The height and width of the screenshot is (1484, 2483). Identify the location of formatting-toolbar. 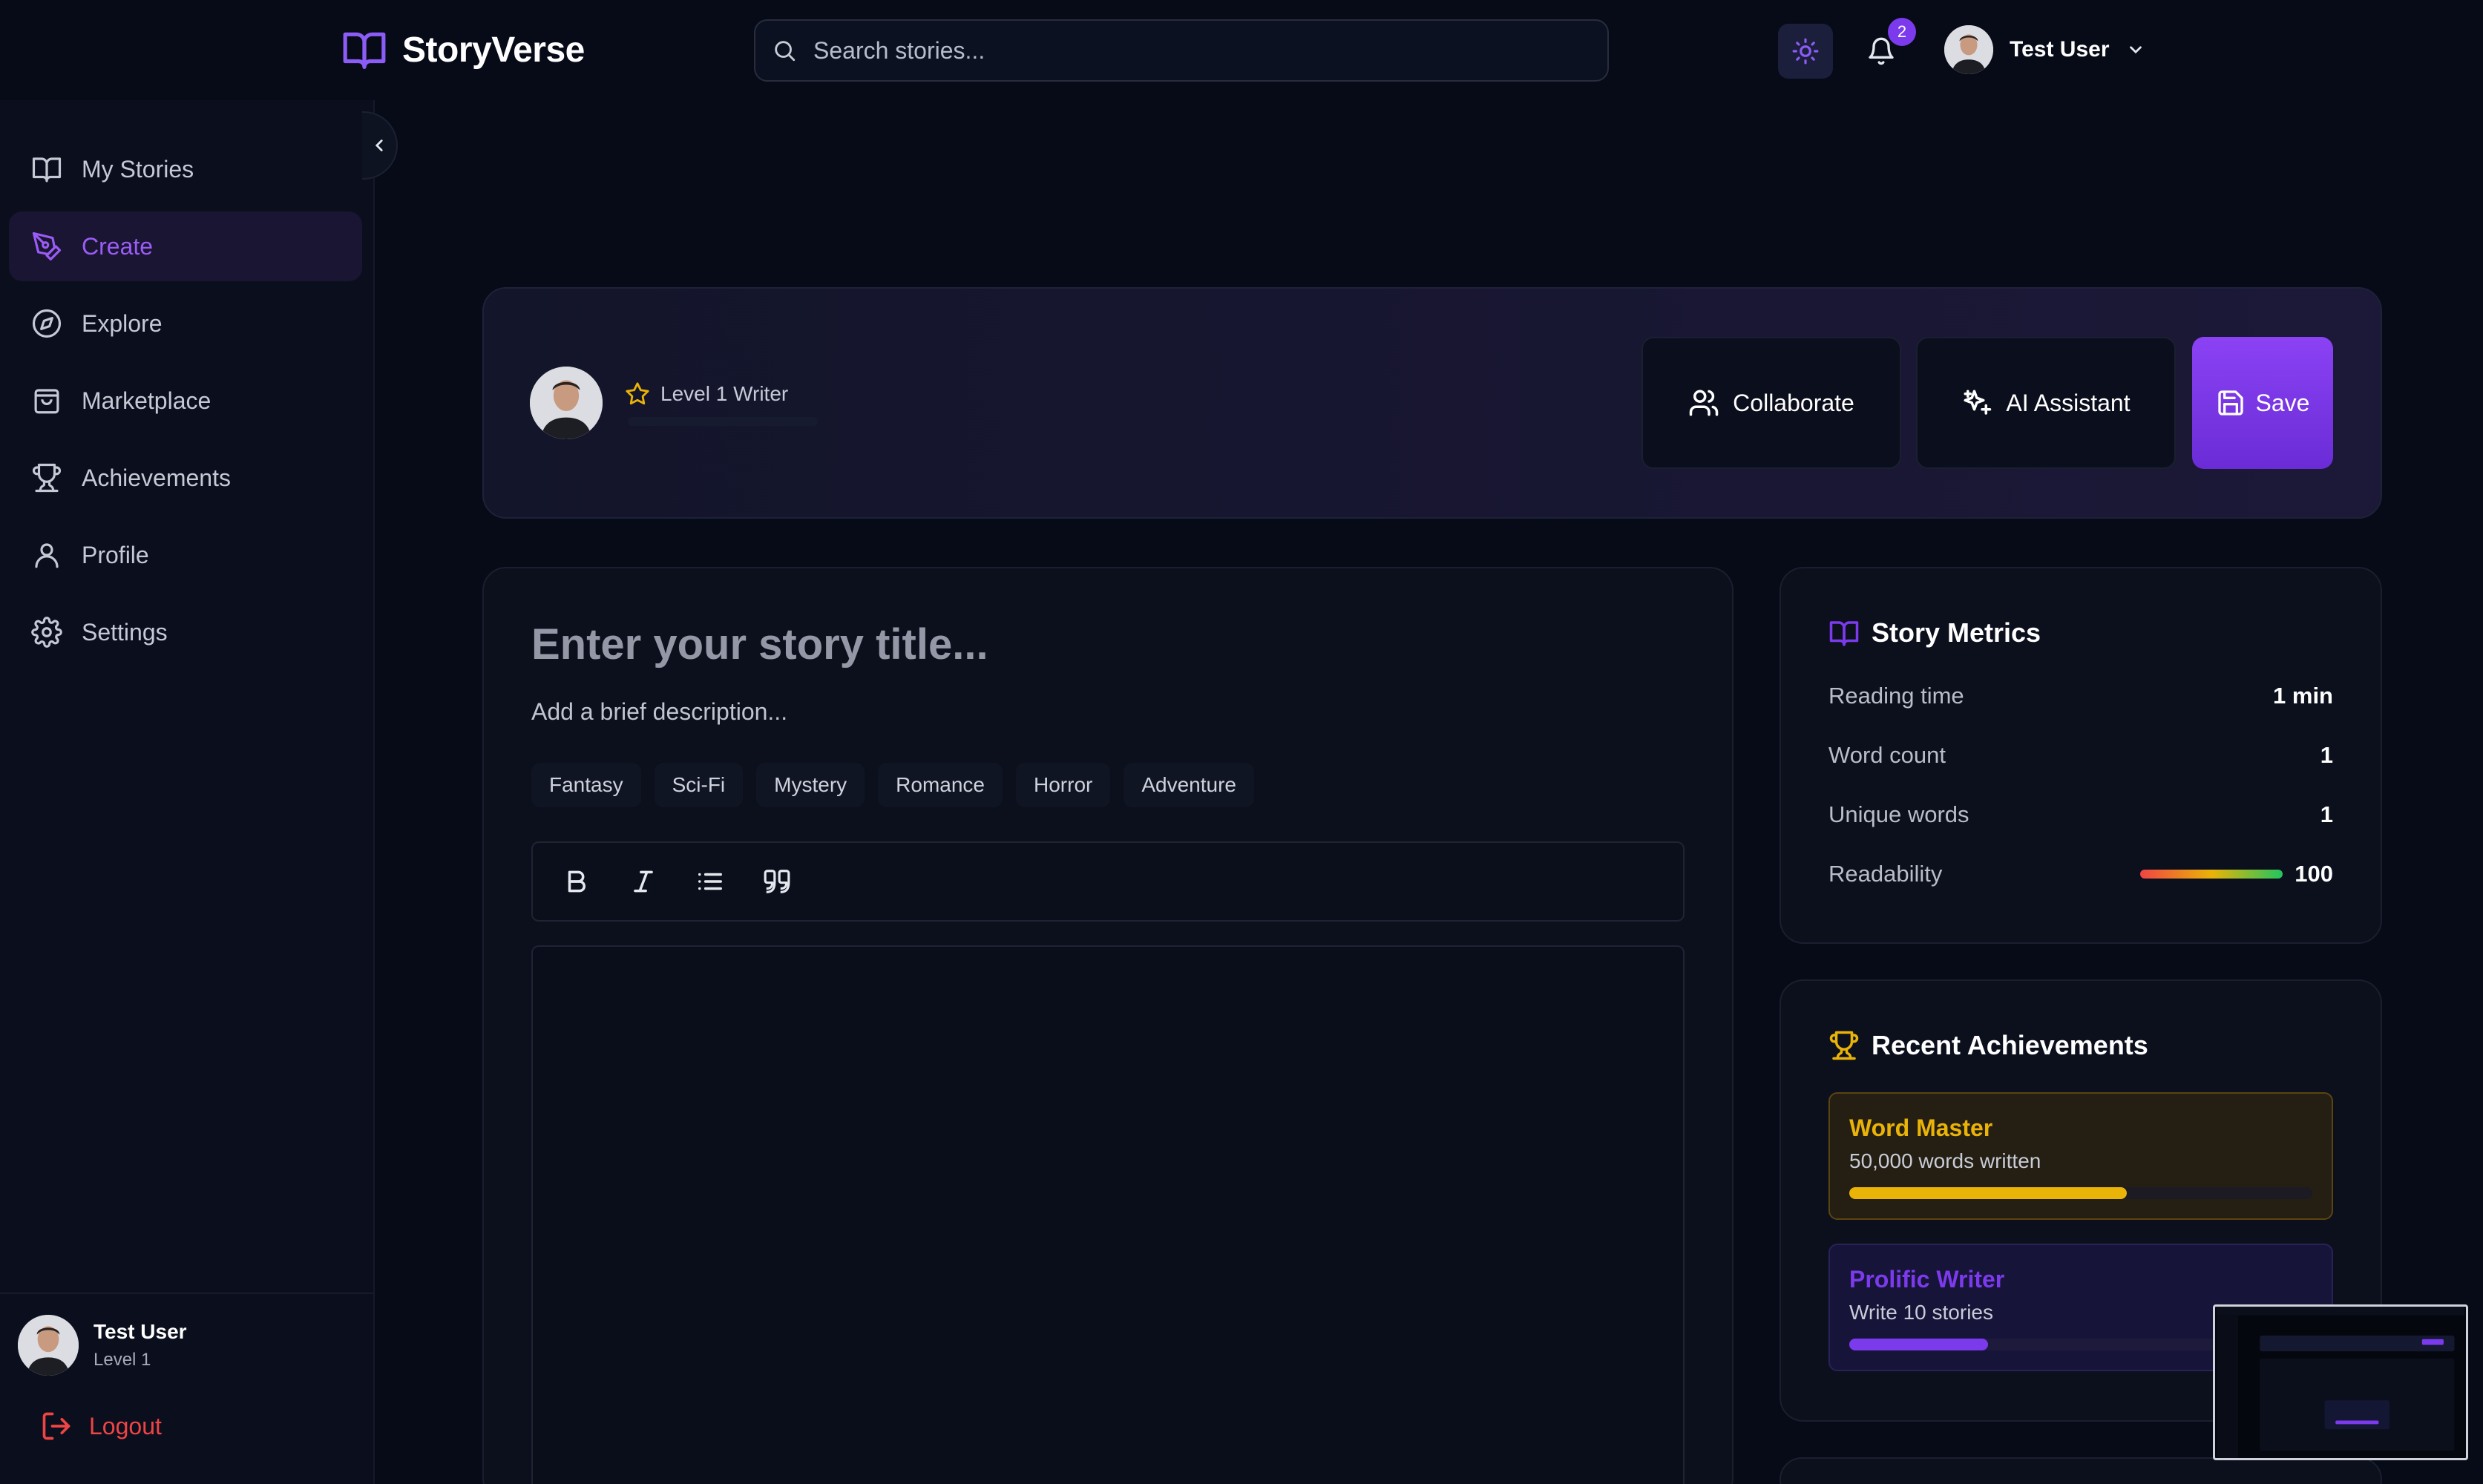
(1108, 881).